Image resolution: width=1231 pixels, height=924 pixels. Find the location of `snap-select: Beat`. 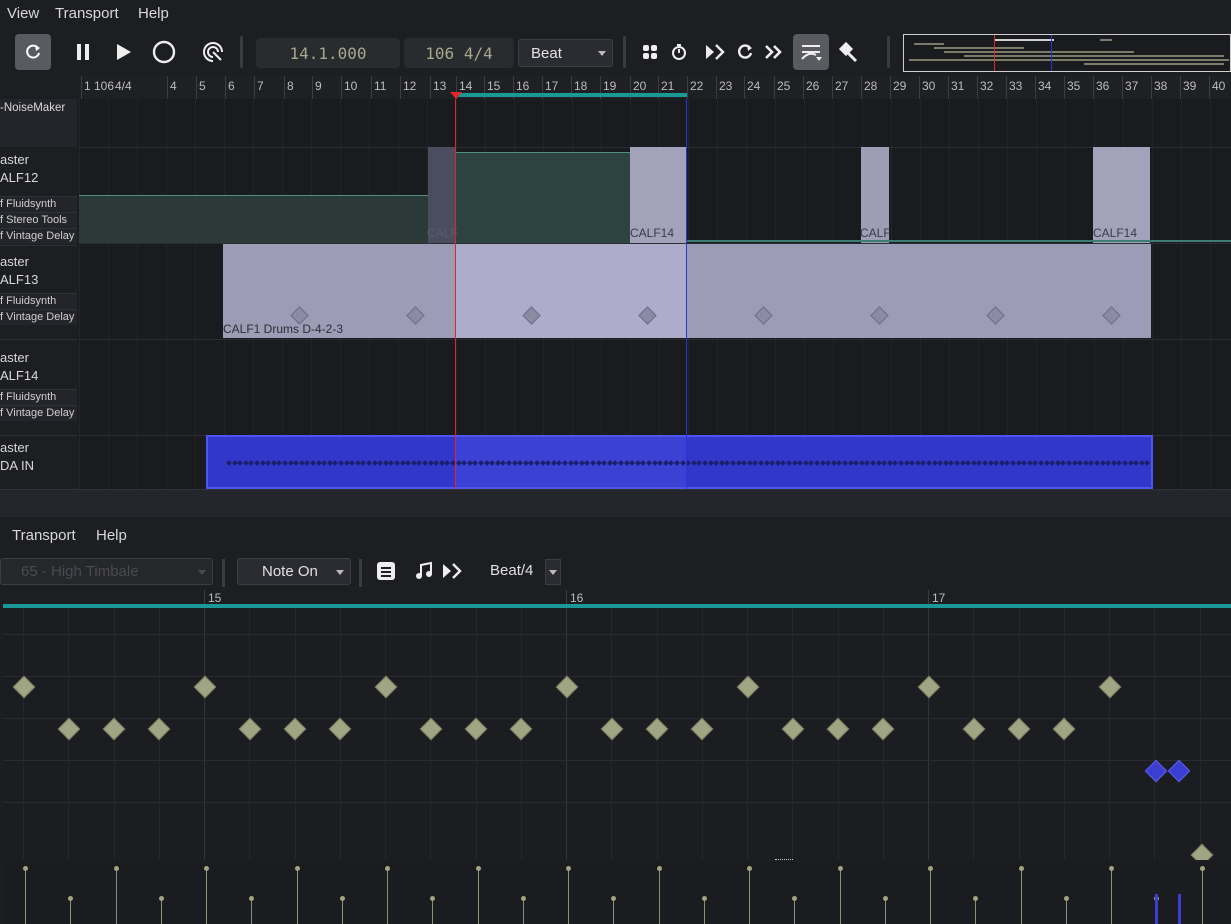

snap-select: Beat is located at coordinates (565, 53).